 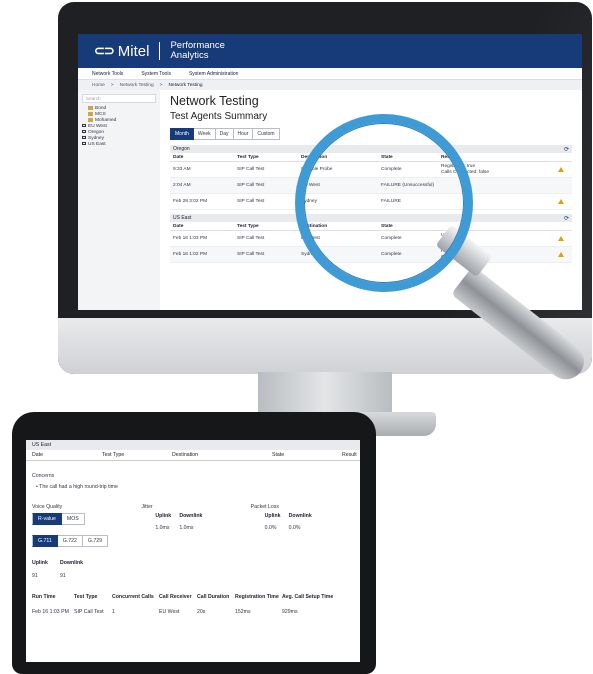 What do you see at coordinates (70, 541) in the screenshot?
I see `codec-g722-button: G.722` at bounding box center [70, 541].